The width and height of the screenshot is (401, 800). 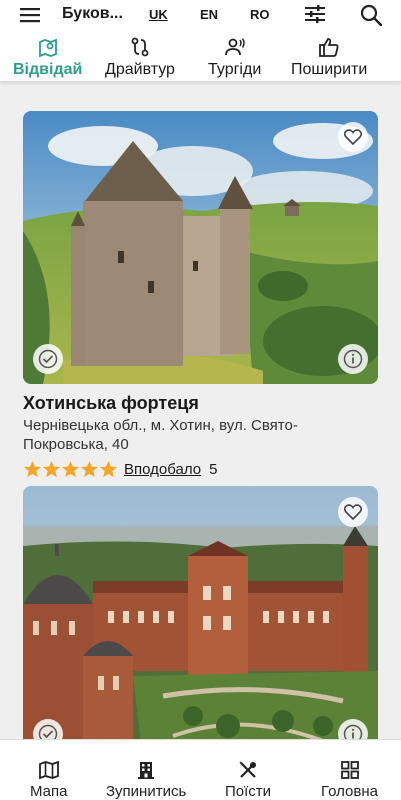 What do you see at coordinates (248, 770) in the screenshot?
I see `food-icon` at bounding box center [248, 770].